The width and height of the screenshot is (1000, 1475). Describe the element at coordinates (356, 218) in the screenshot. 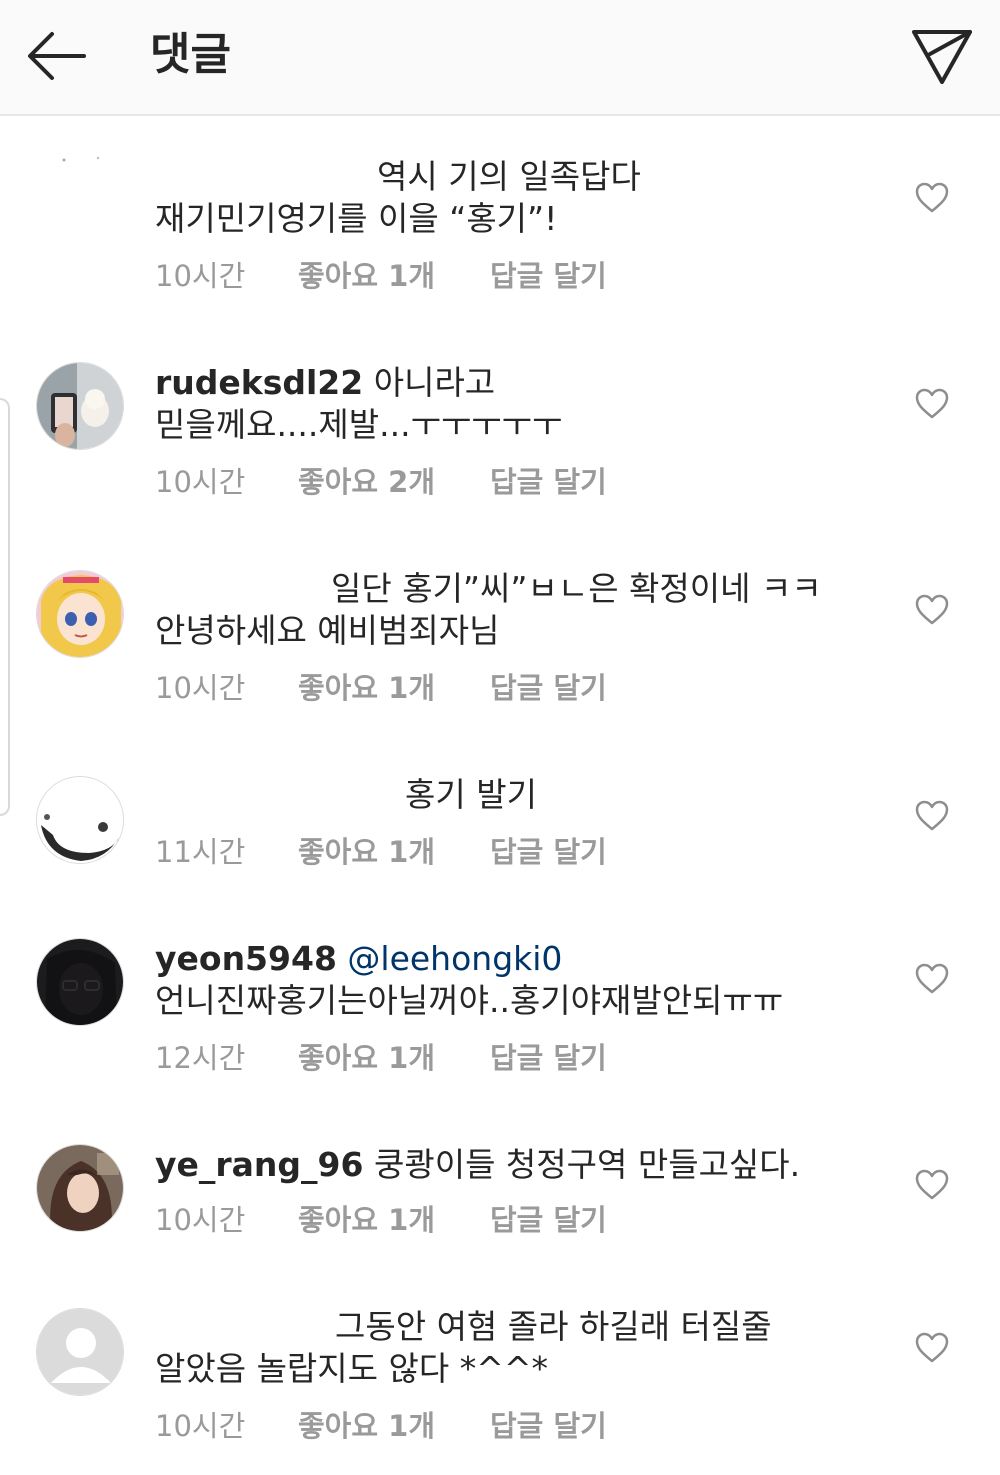

I see `comment-line: 재기민기영기를 이을 “홍기”!` at that location.